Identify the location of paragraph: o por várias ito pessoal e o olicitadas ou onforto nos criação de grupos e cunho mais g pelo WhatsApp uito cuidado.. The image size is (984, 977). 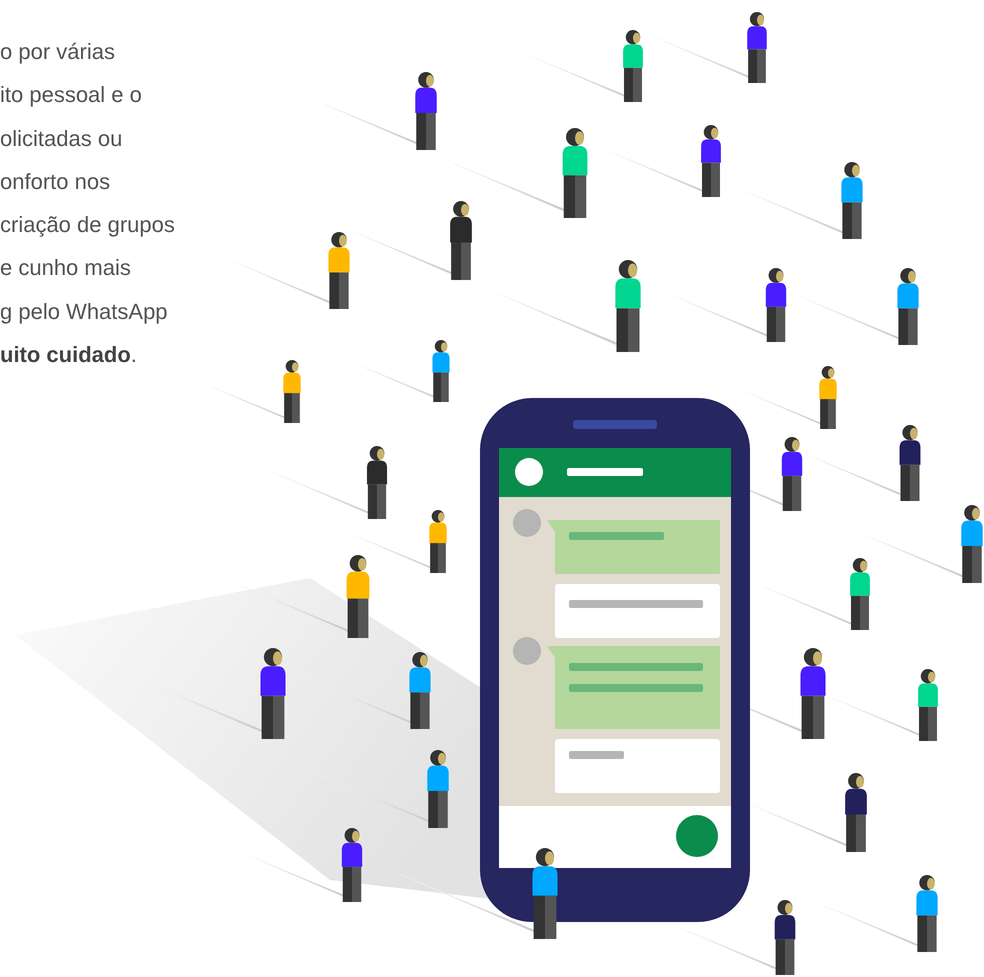
(88, 204).